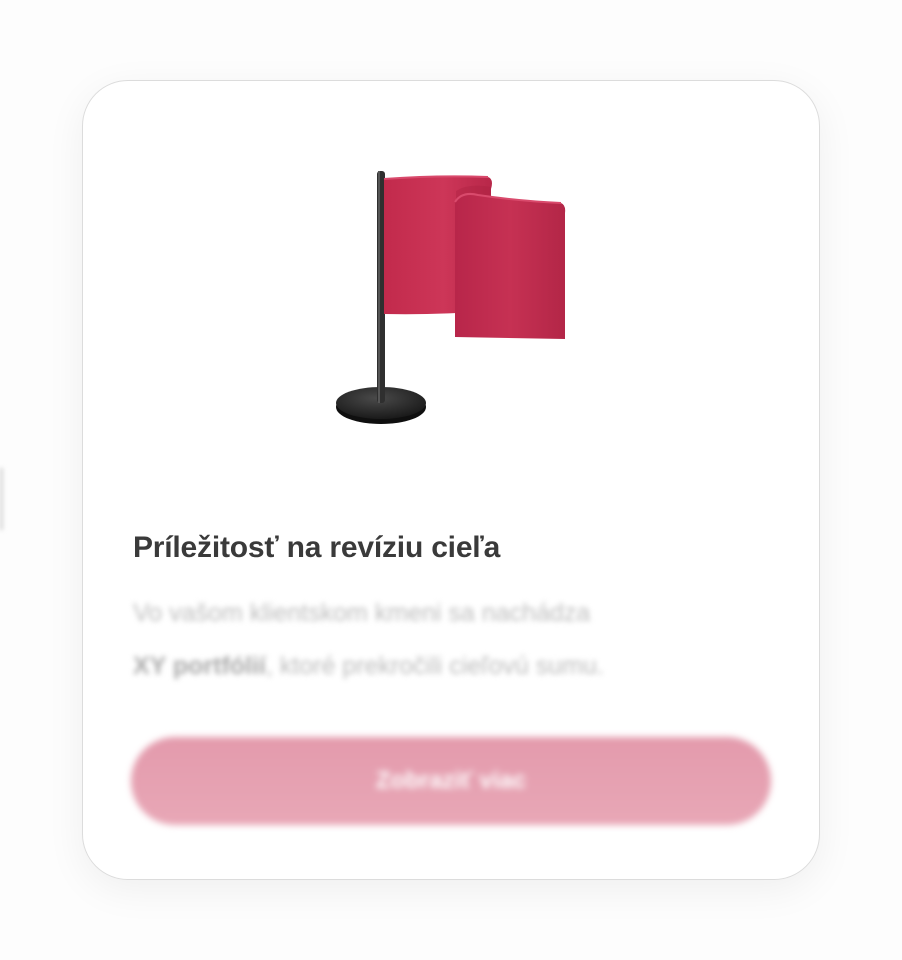 The image size is (902, 960). What do you see at coordinates (453, 298) in the screenshot?
I see `red-flag-icon` at bounding box center [453, 298].